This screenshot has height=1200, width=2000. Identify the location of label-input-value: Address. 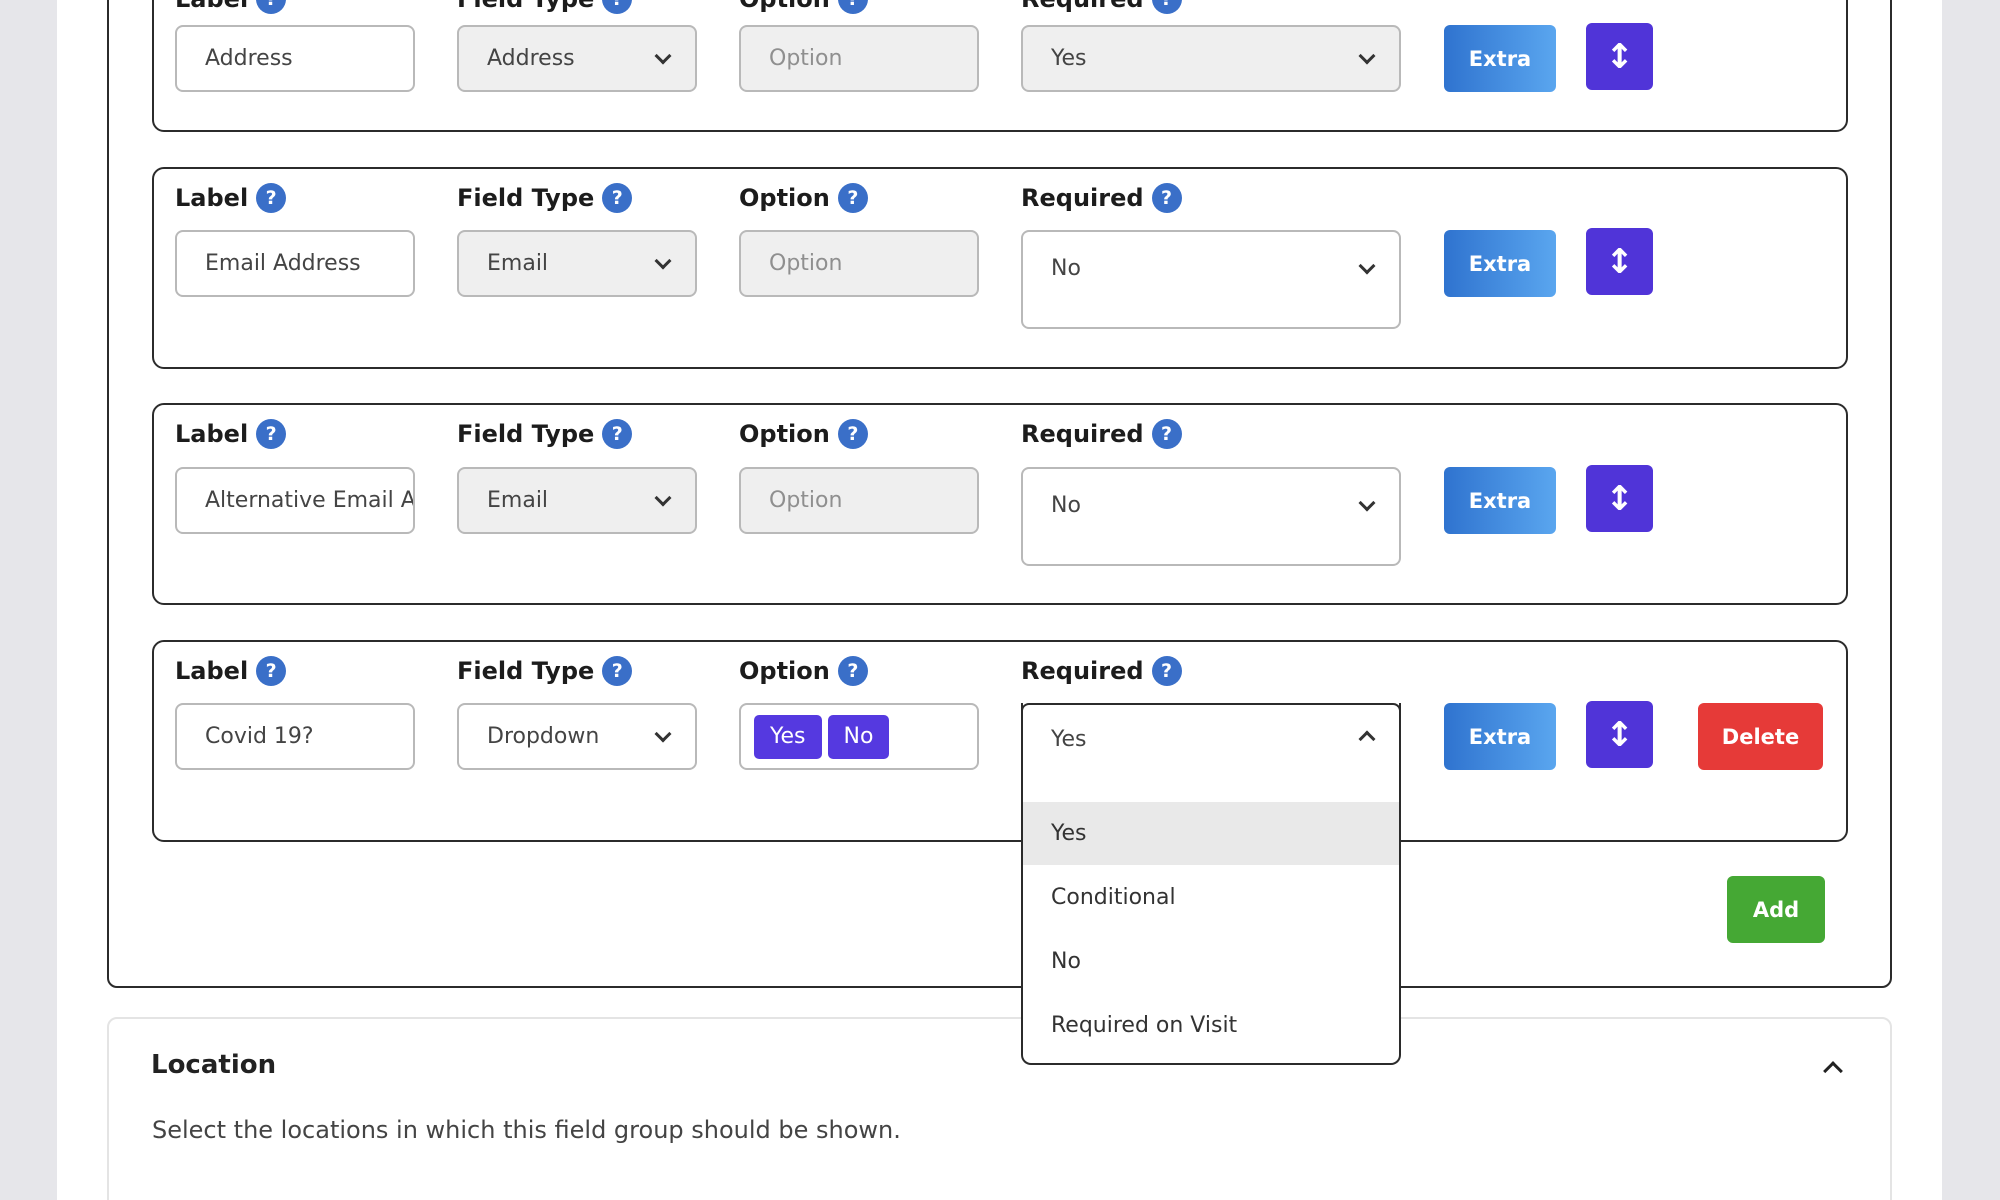
(249, 58).